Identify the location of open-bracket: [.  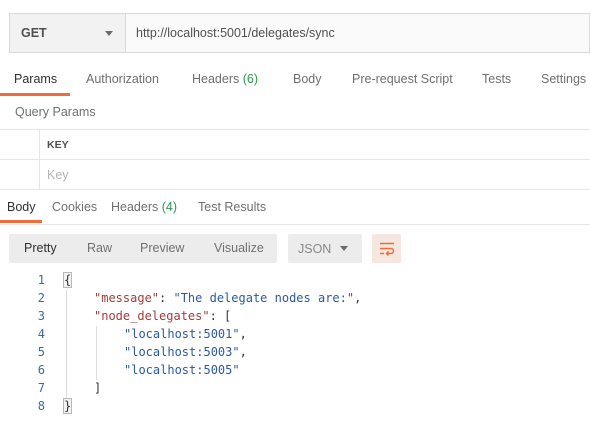
(228, 316).